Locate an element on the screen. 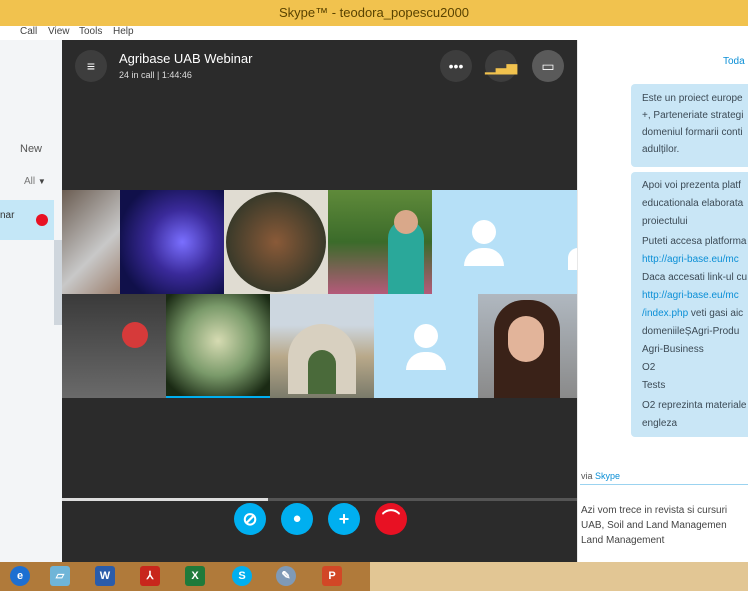 This screenshot has width=748, height=591. filter-dropdown: All ▼ is located at coordinates (35, 181).